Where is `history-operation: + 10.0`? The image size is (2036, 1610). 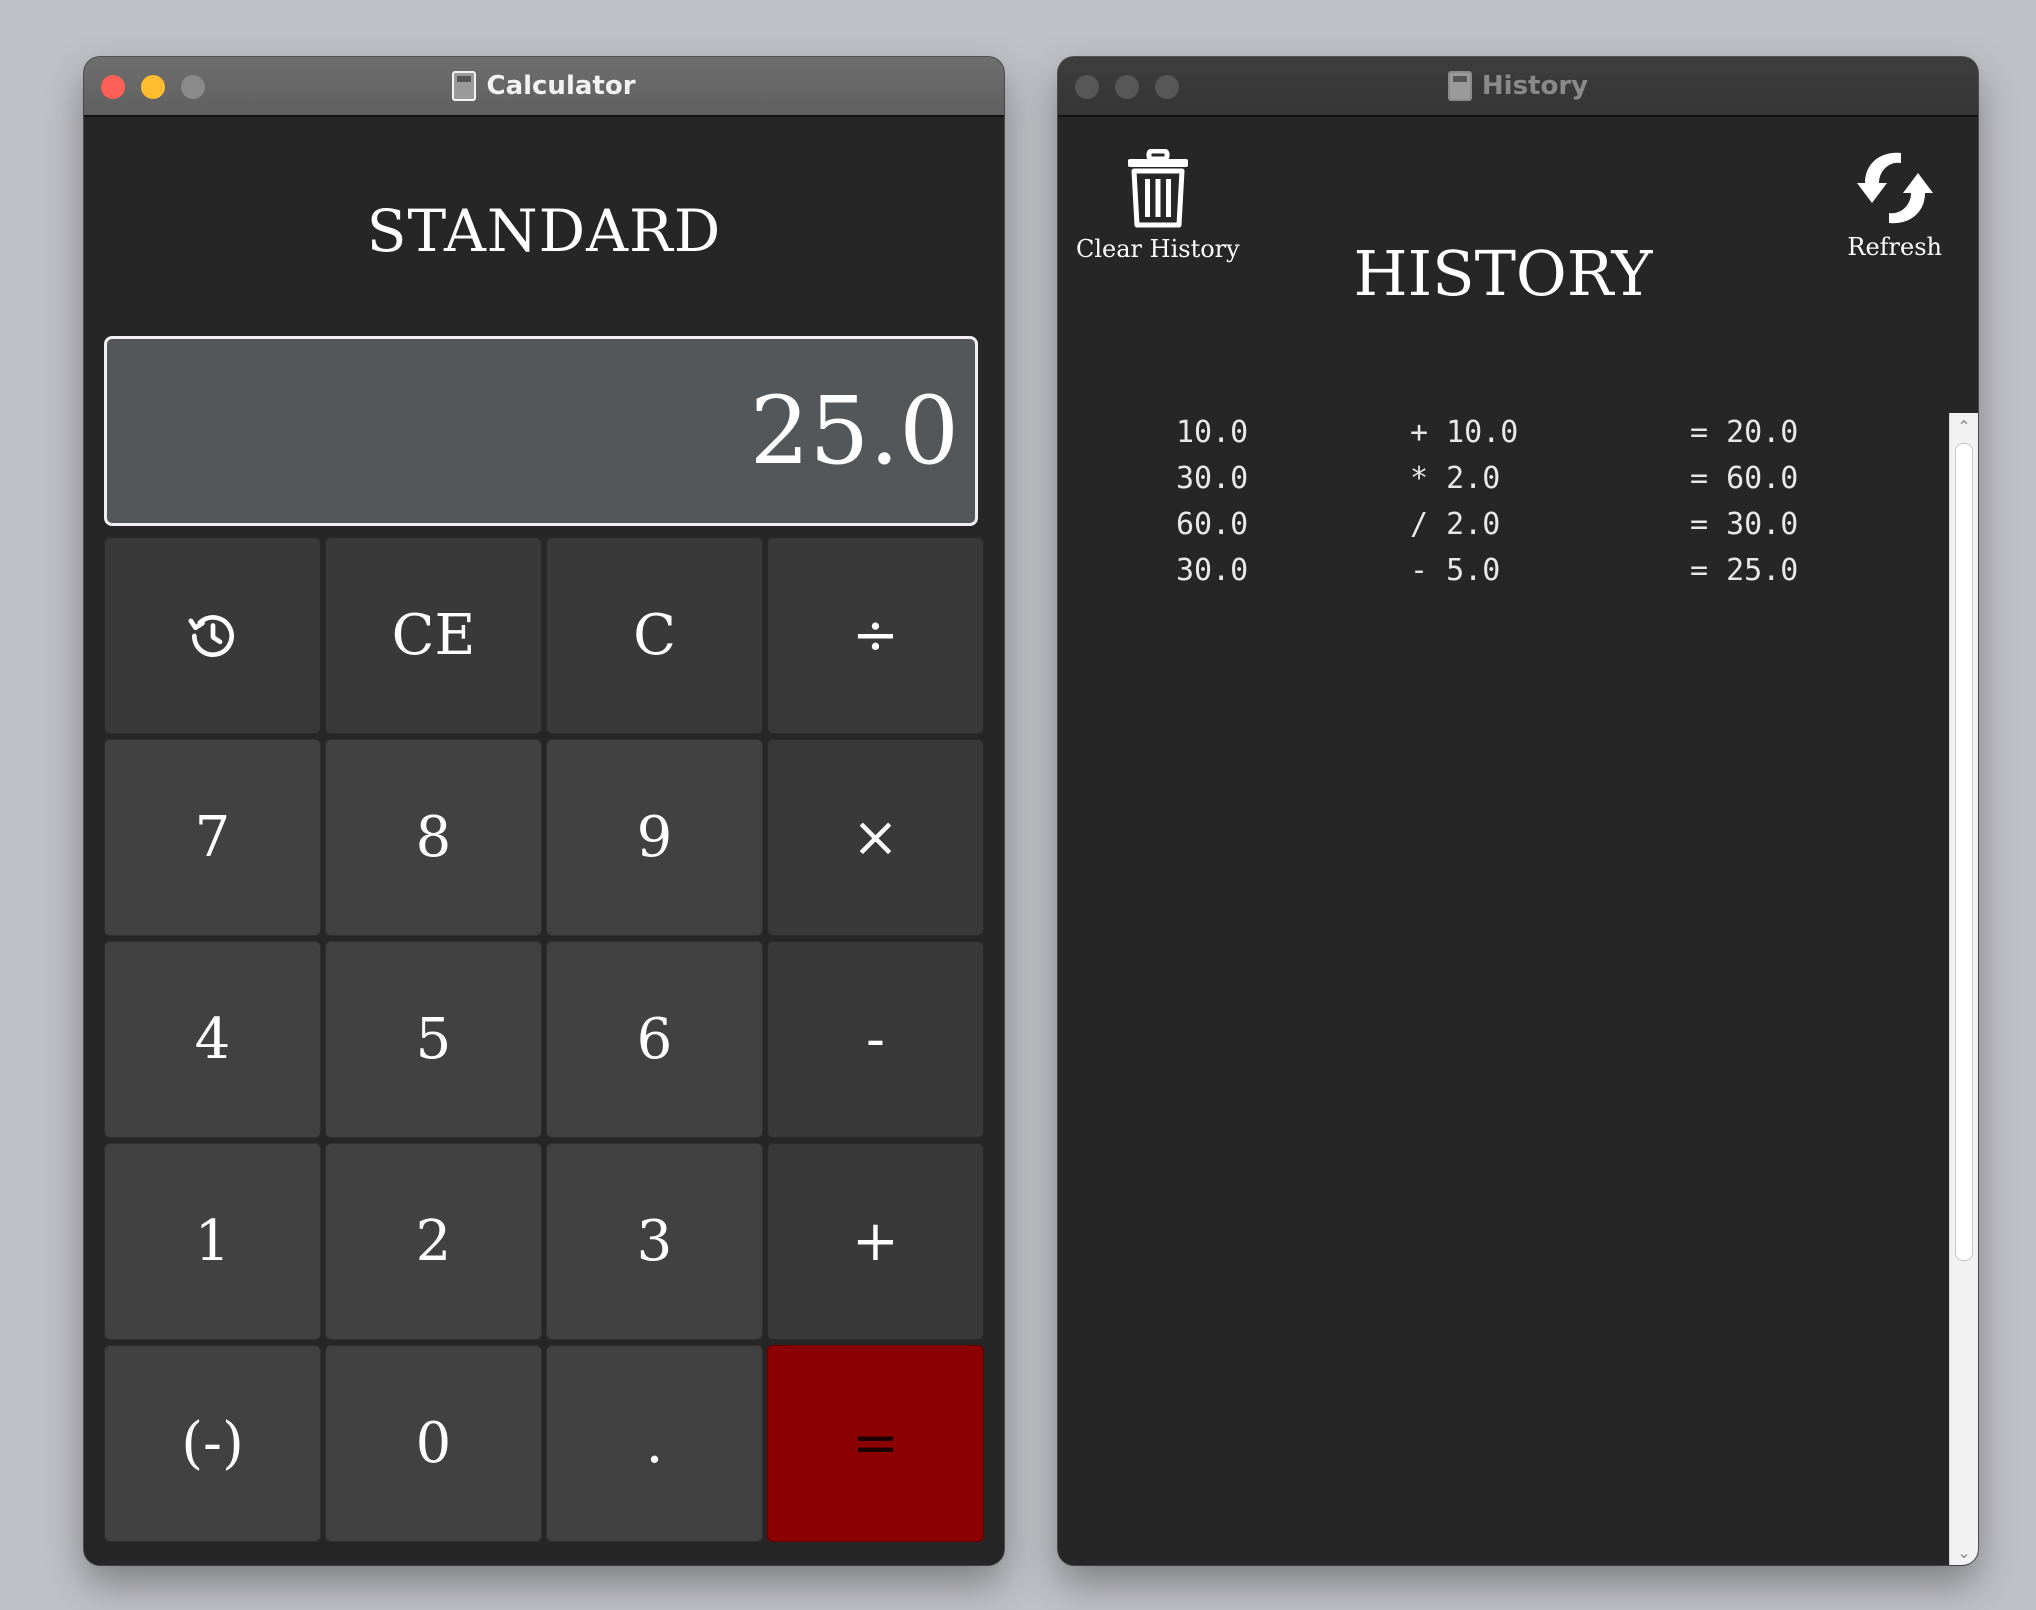 history-operation: + 10.0 is located at coordinates (1464, 432).